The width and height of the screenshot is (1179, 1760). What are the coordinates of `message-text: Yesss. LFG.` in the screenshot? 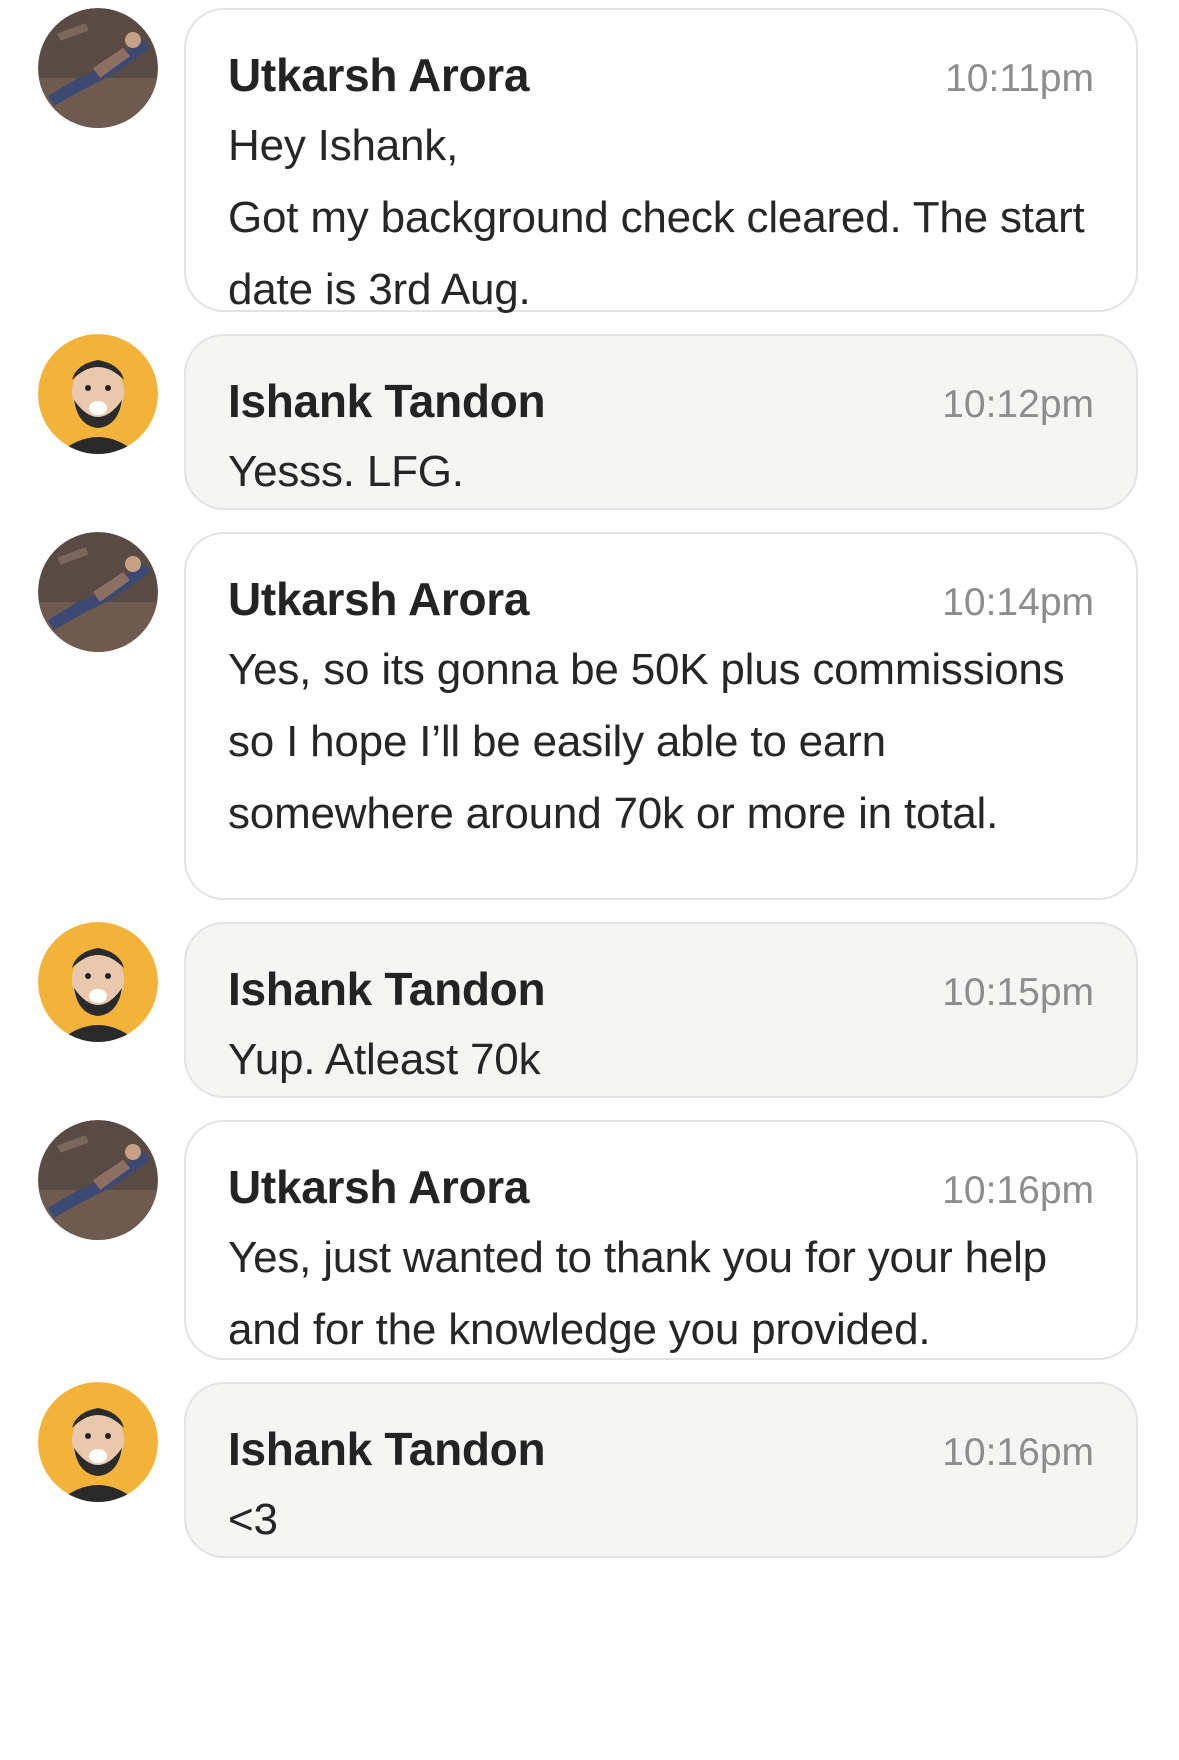 It's located at (346, 471).